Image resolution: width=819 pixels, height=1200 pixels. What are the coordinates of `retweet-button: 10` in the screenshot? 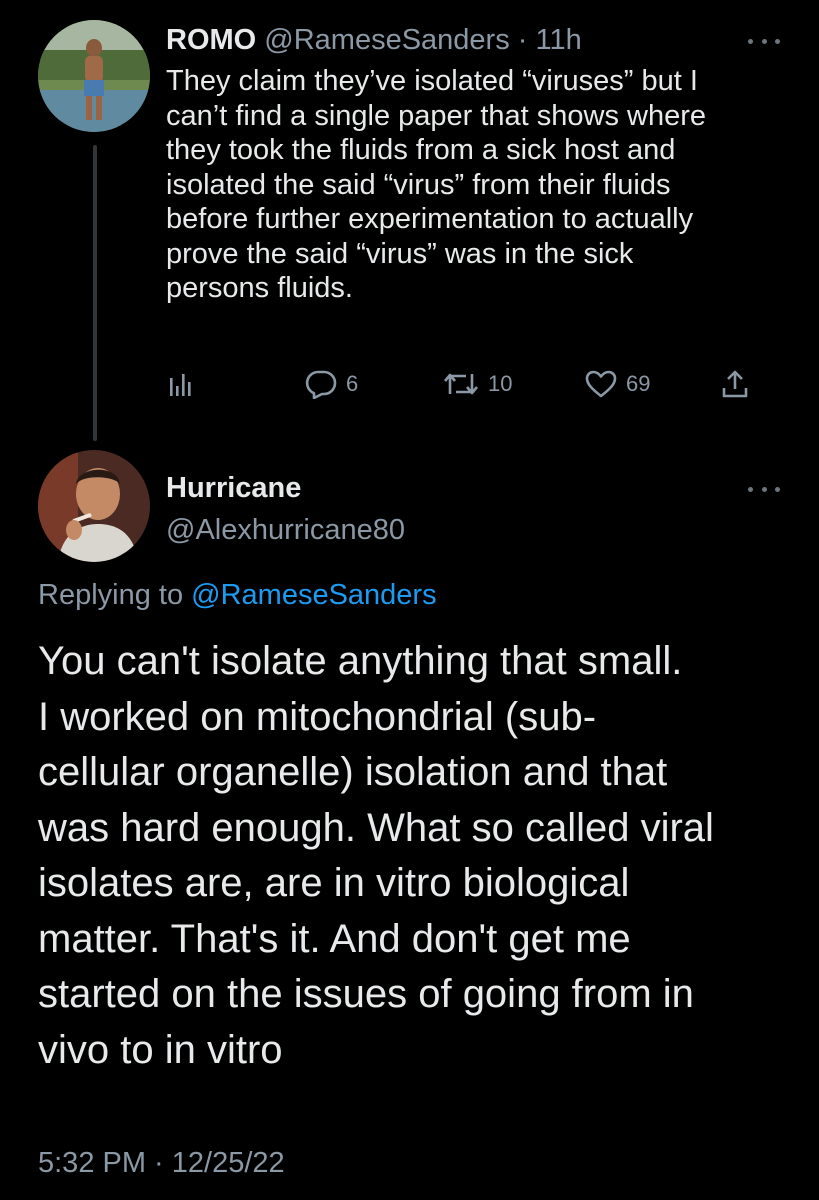 It's located at (477, 384).